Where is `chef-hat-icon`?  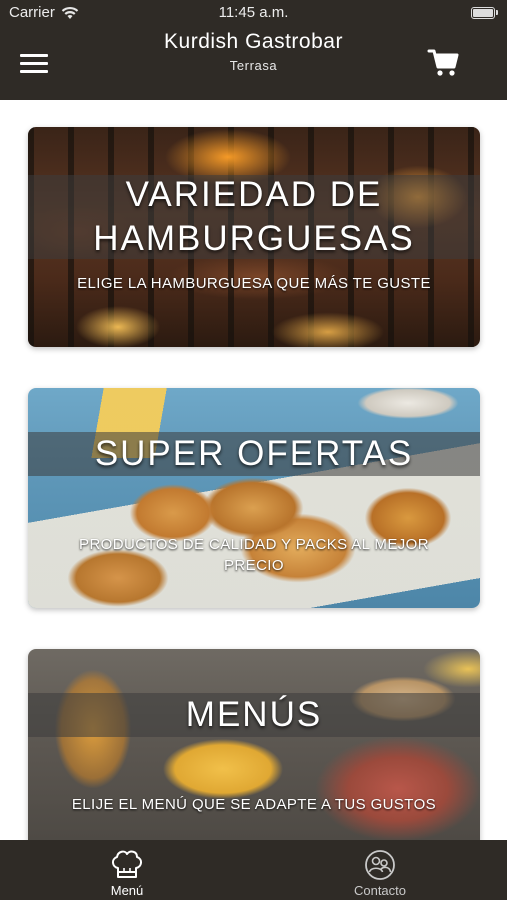 chef-hat-icon is located at coordinates (127, 864).